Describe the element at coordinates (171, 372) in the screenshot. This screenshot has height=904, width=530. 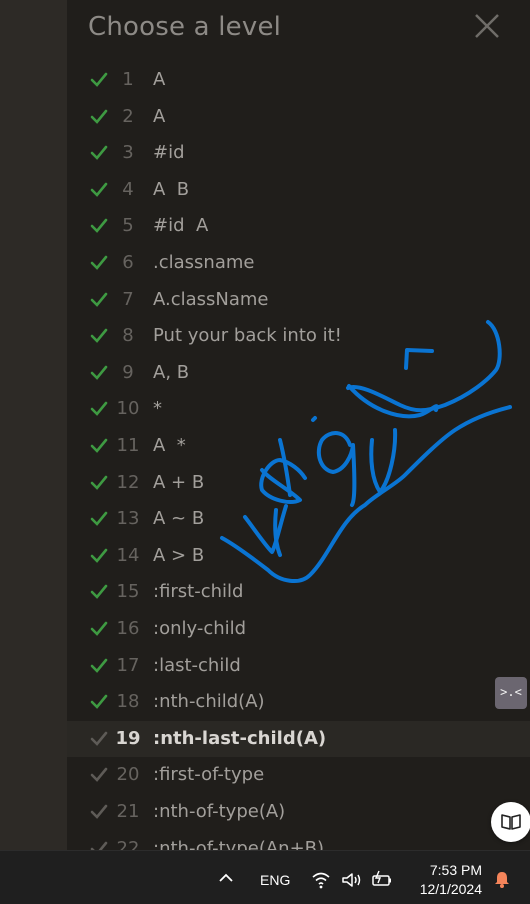
I see `level-name: A, B` at that location.